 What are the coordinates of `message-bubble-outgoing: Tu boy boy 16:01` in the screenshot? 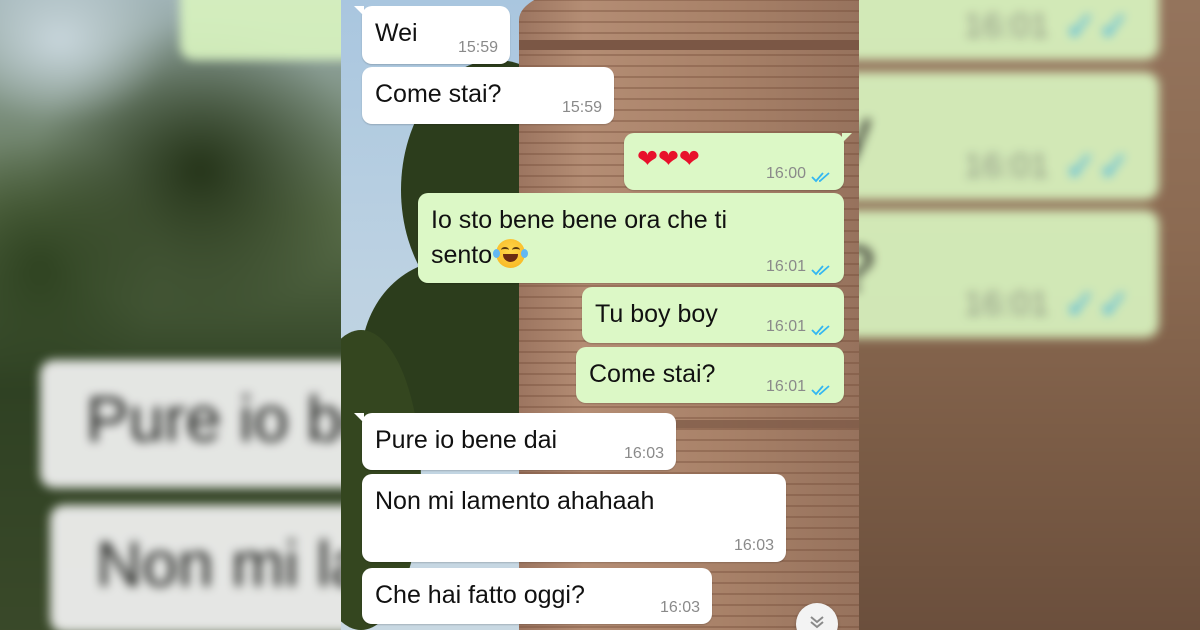 It's located at (713, 315).